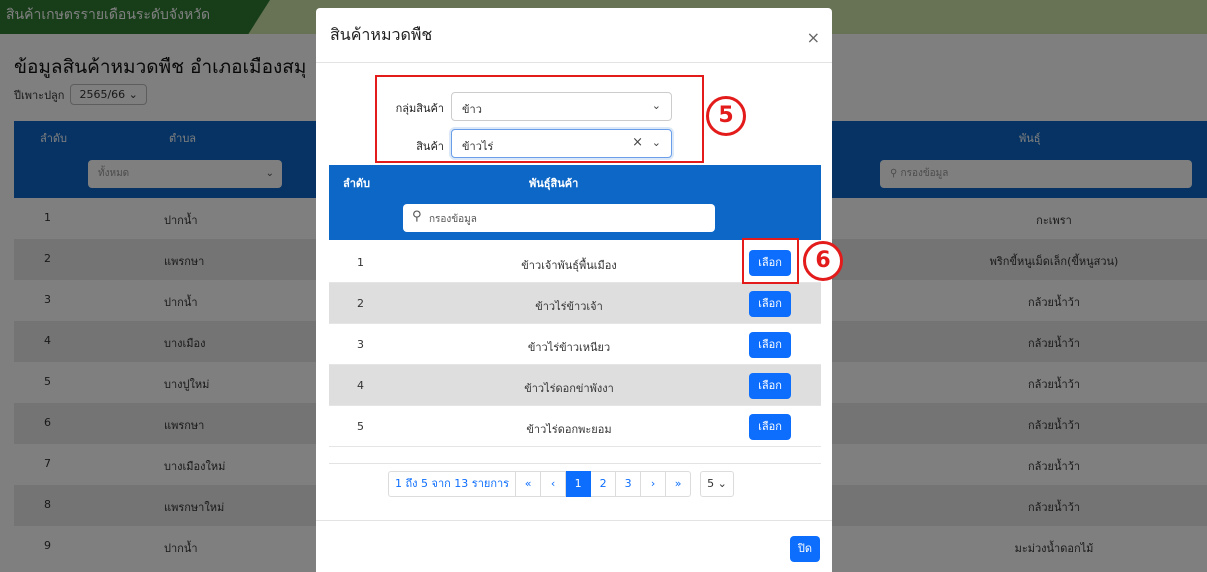  What do you see at coordinates (575, 463) in the screenshot?
I see `table-bottom-divider` at bounding box center [575, 463].